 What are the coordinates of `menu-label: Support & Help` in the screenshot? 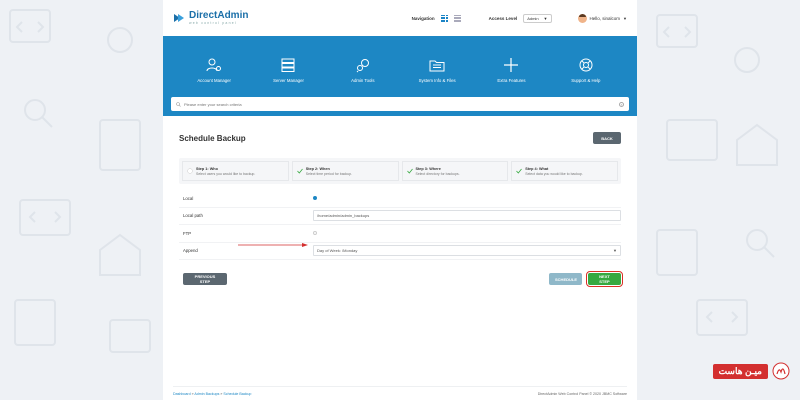 It's located at (586, 80).